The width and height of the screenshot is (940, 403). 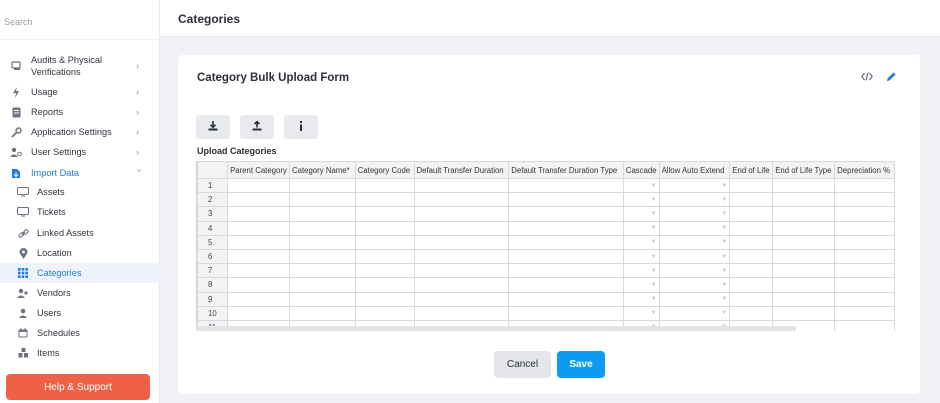 What do you see at coordinates (522, 364) in the screenshot?
I see `cancel-button: Cancel` at bounding box center [522, 364].